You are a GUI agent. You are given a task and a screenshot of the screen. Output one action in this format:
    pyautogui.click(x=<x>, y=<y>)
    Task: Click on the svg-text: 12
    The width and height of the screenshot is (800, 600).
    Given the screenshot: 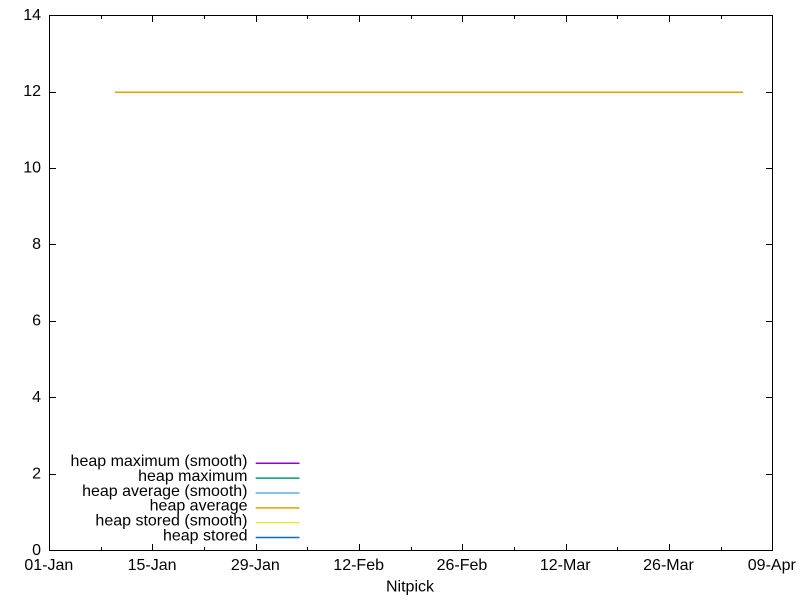 What is the action you would take?
    pyautogui.click(x=32, y=91)
    